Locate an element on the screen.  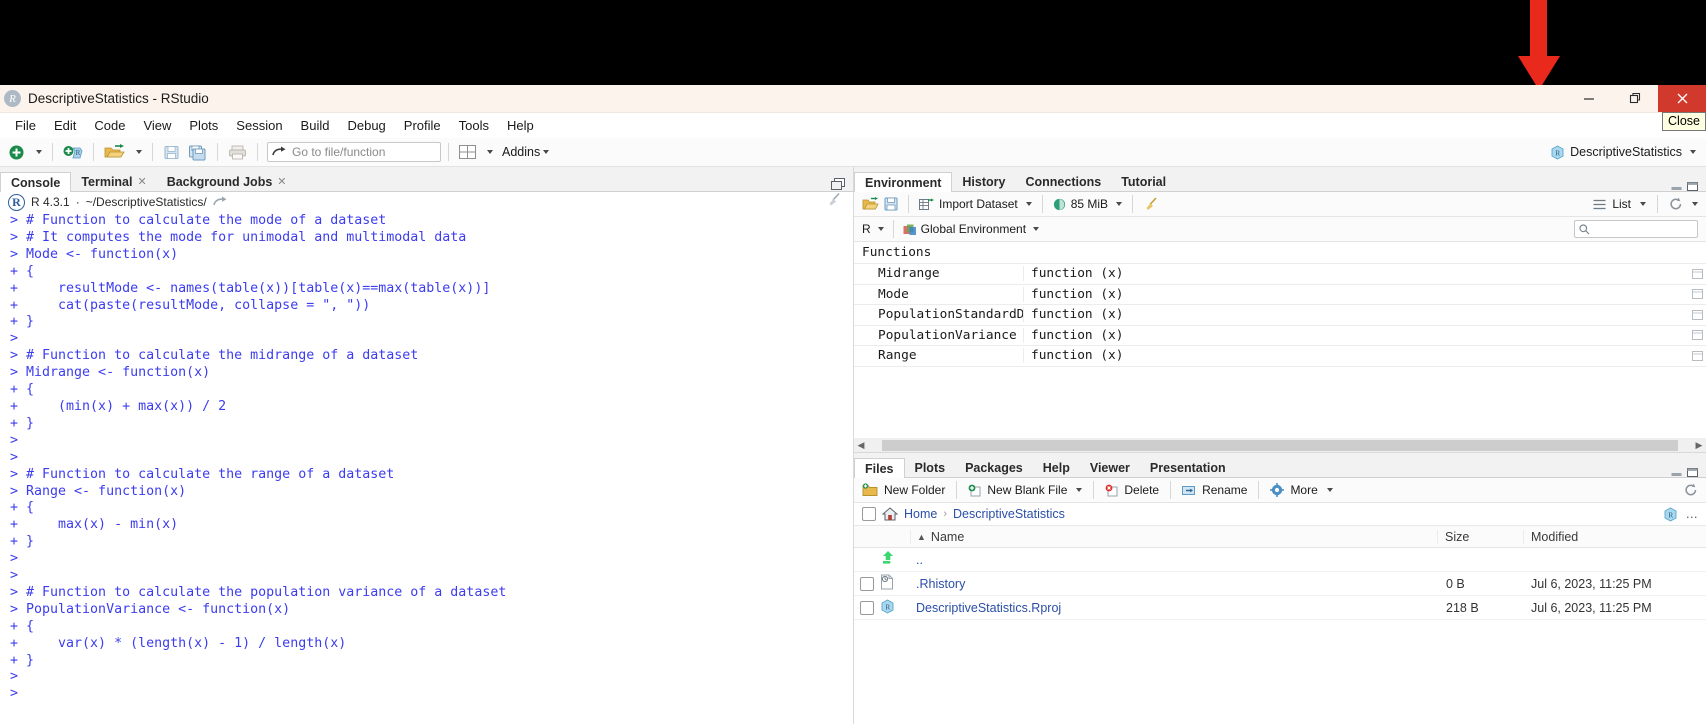
table-row: Midrange function (x) is located at coordinates (1280, 274).